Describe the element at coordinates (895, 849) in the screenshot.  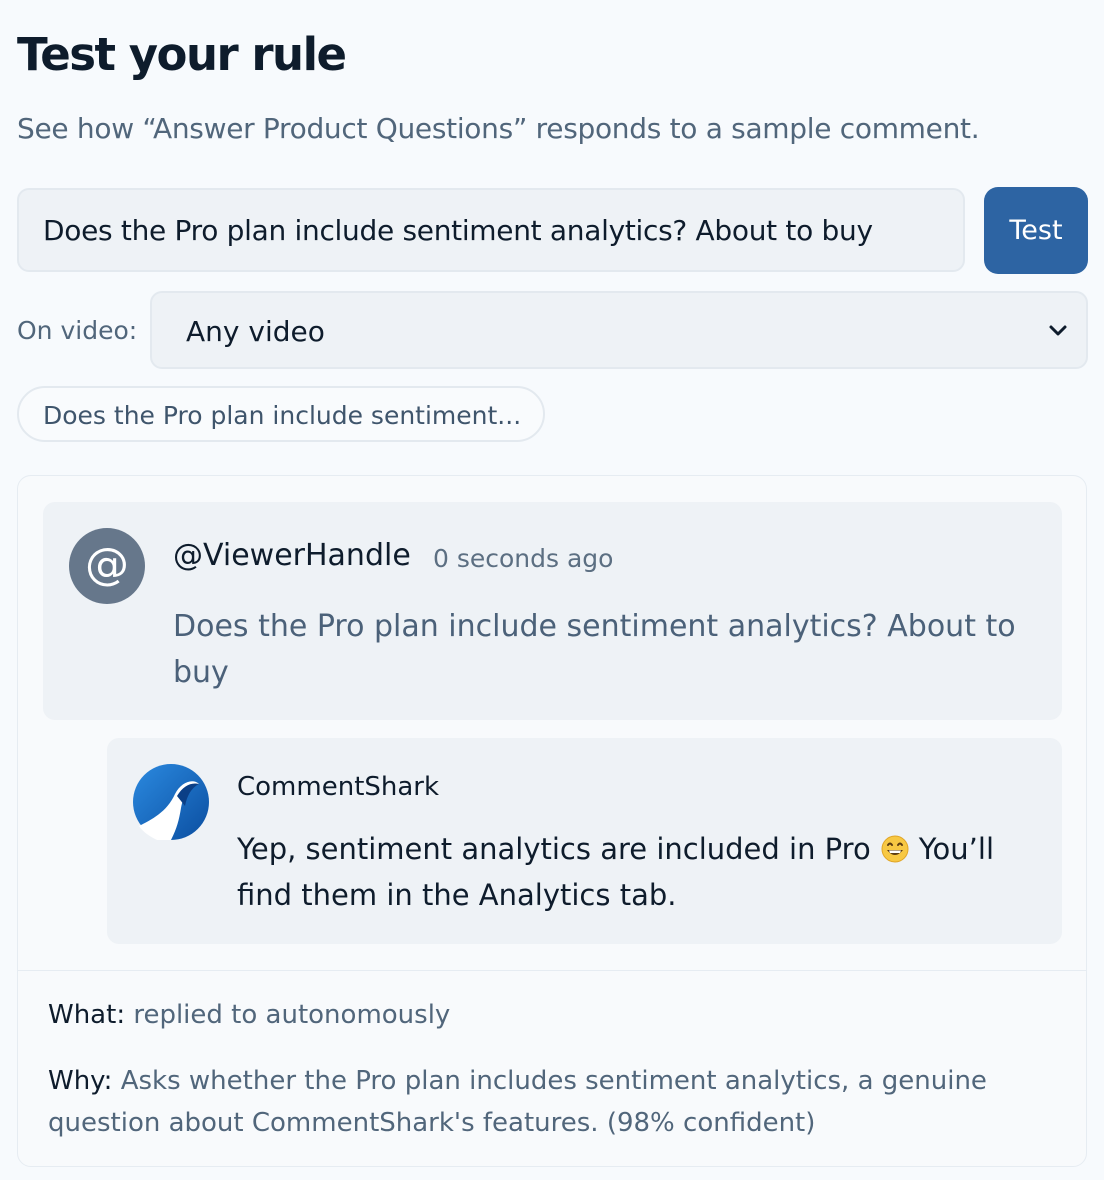
I see `grinning-face-icon` at that location.